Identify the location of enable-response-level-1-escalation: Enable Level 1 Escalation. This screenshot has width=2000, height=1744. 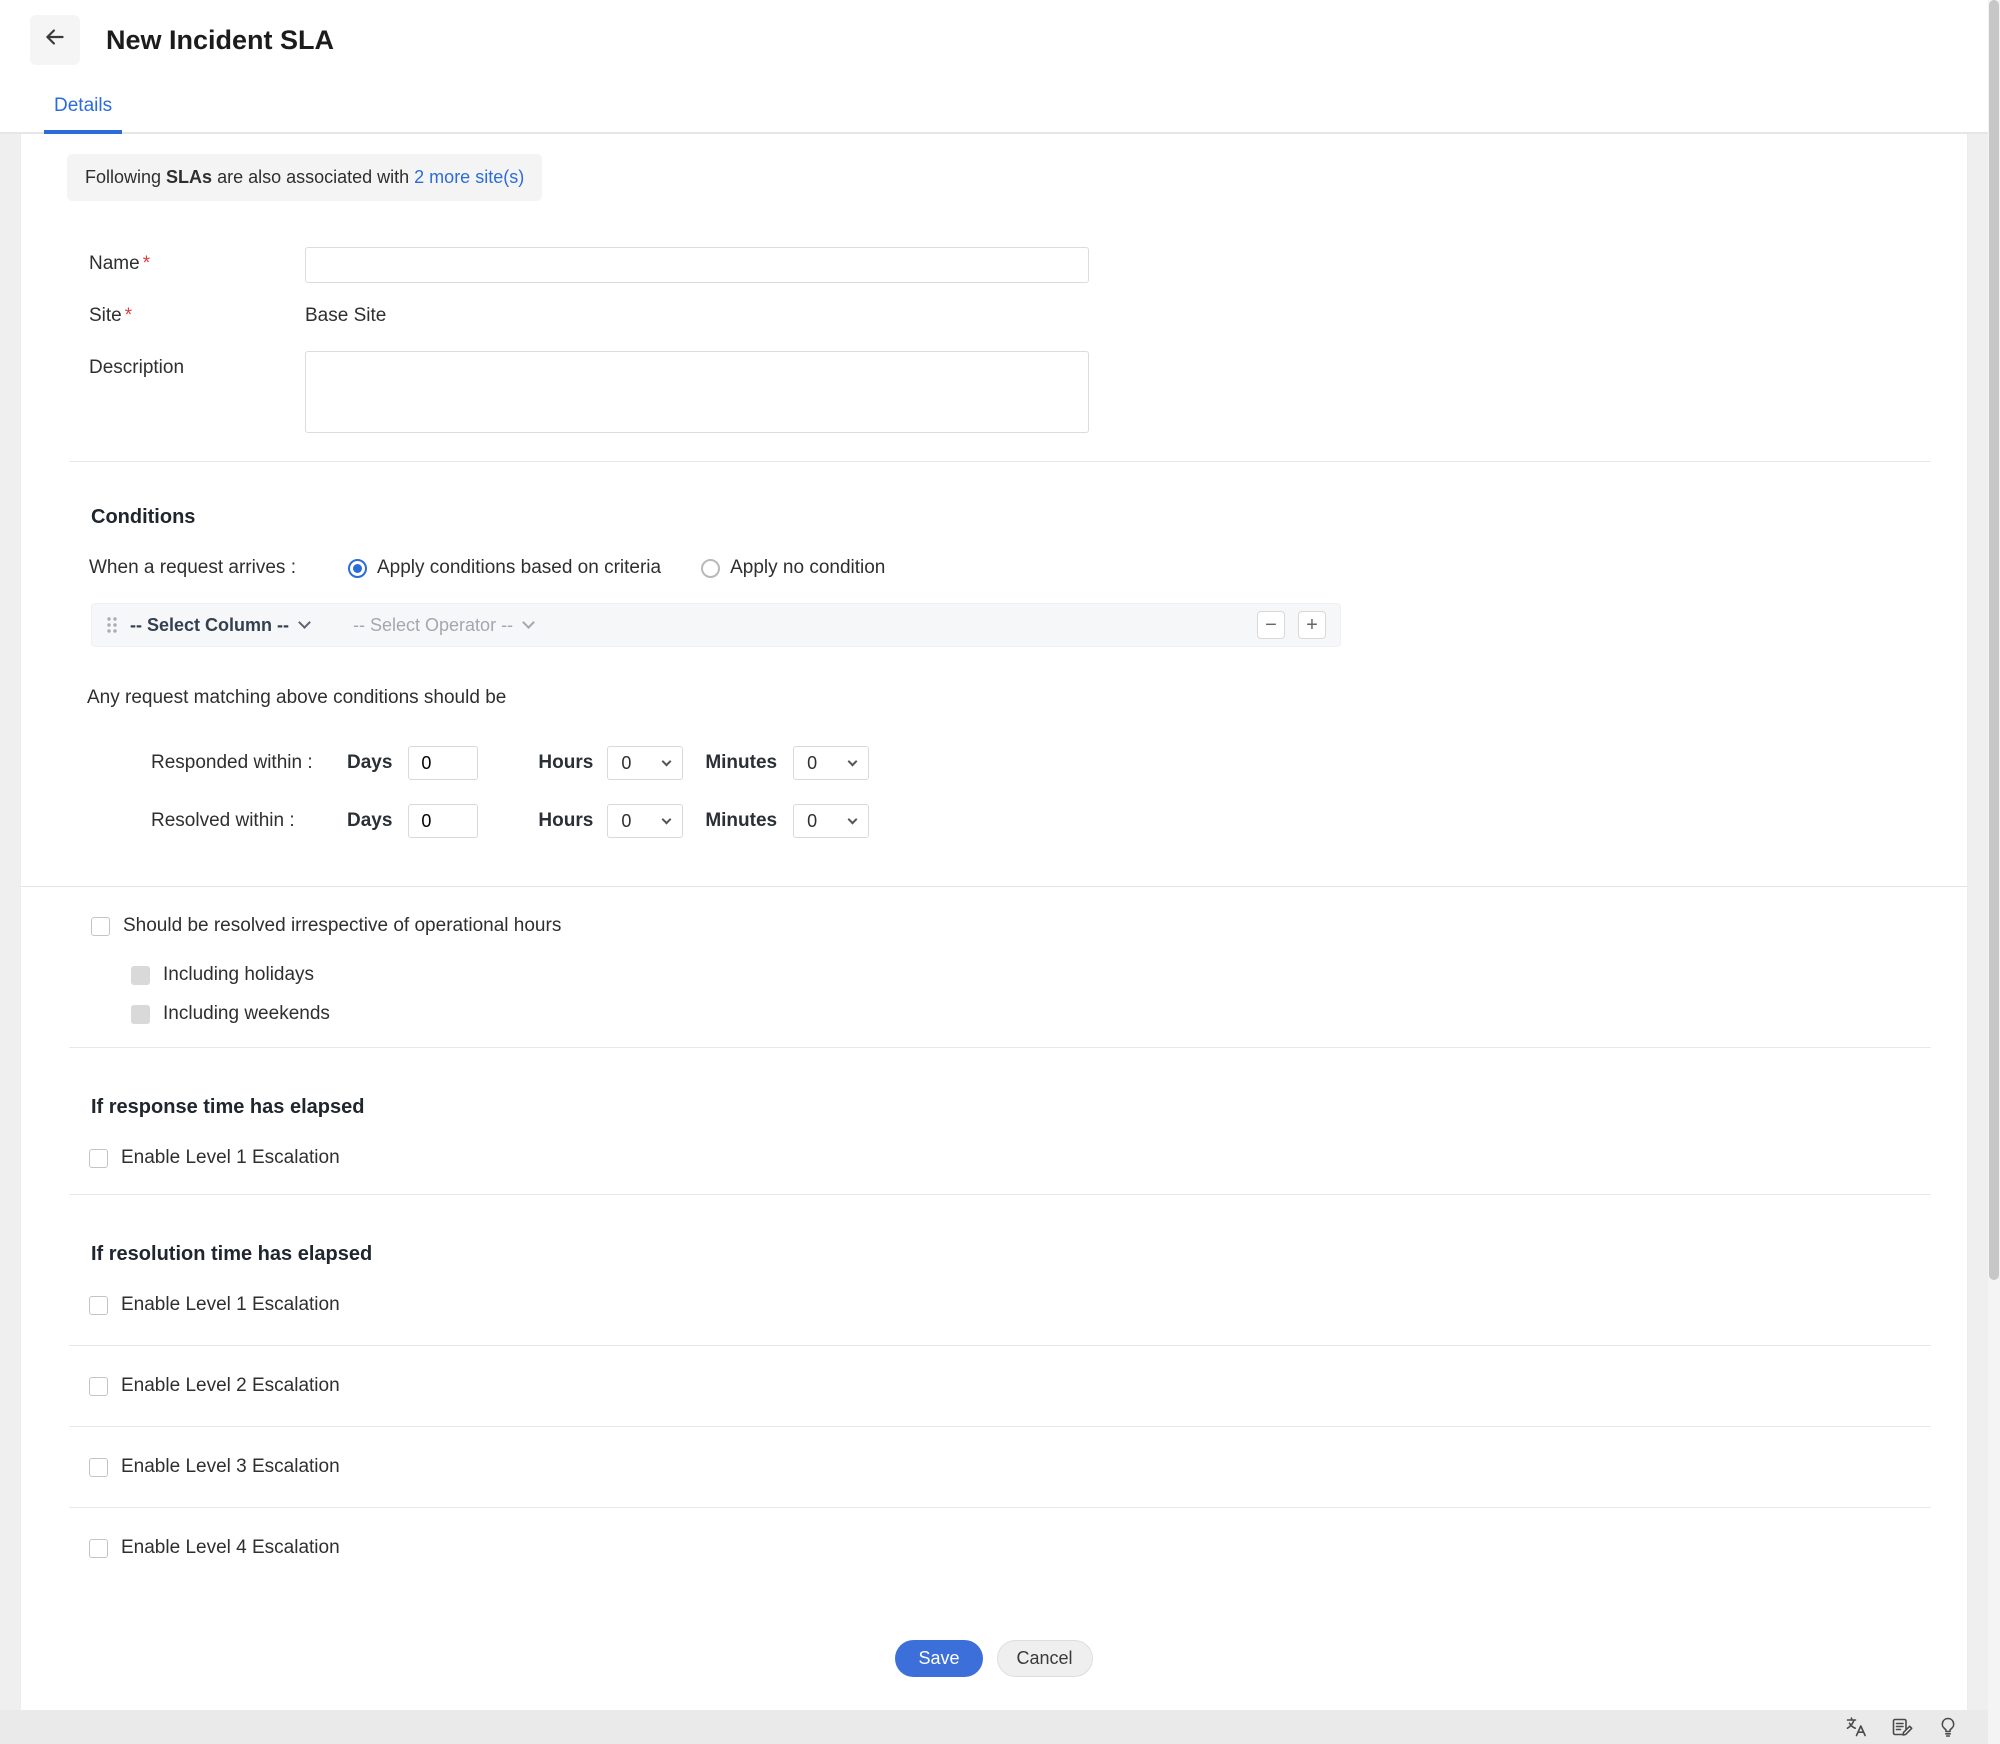
(1028, 1158).